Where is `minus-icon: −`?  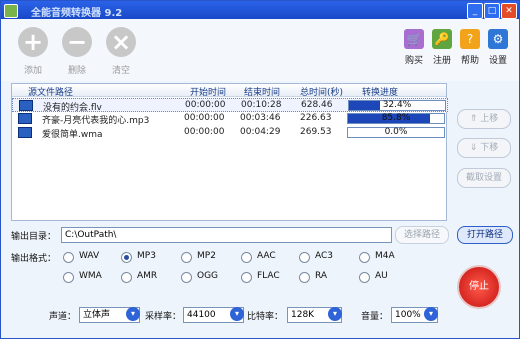
minus-icon: − is located at coordinates (77, 42).